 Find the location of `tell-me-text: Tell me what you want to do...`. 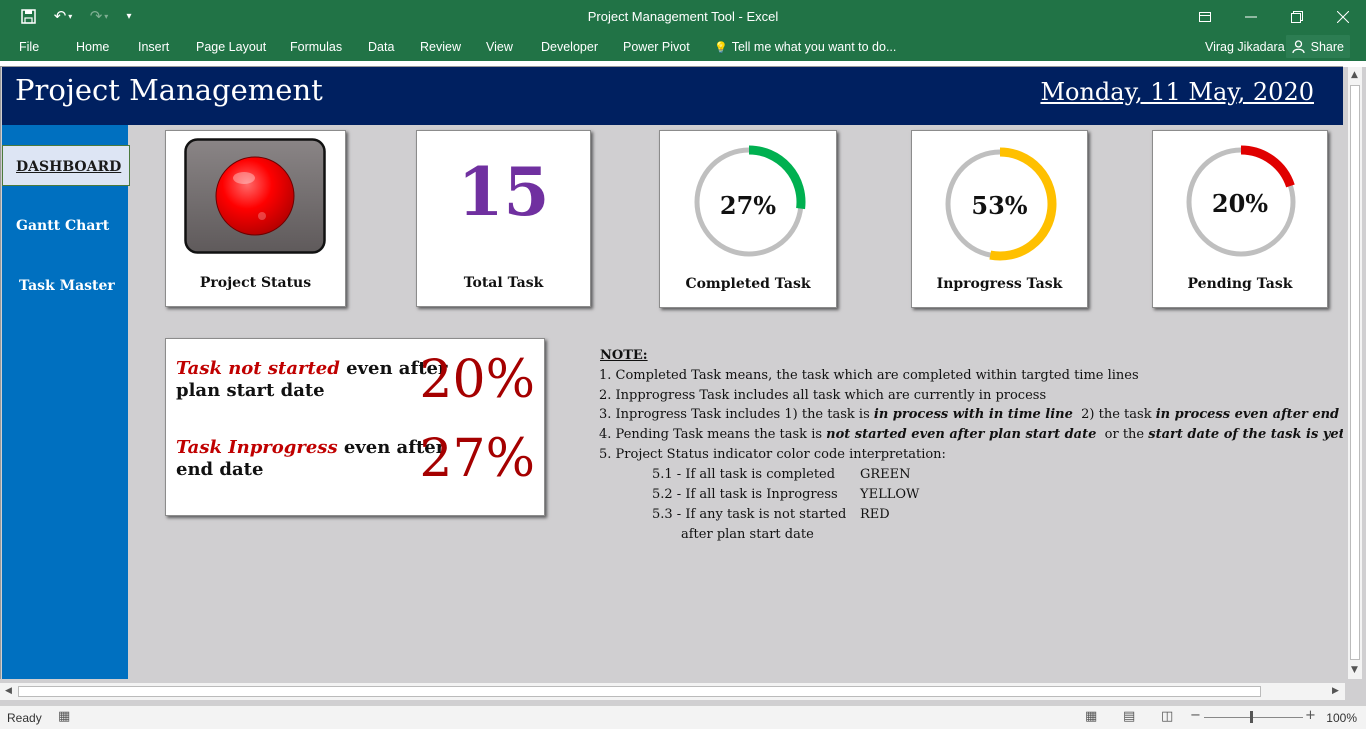

tell-me-text: Tell me what you want to do... is located at coordinates (814, 47).